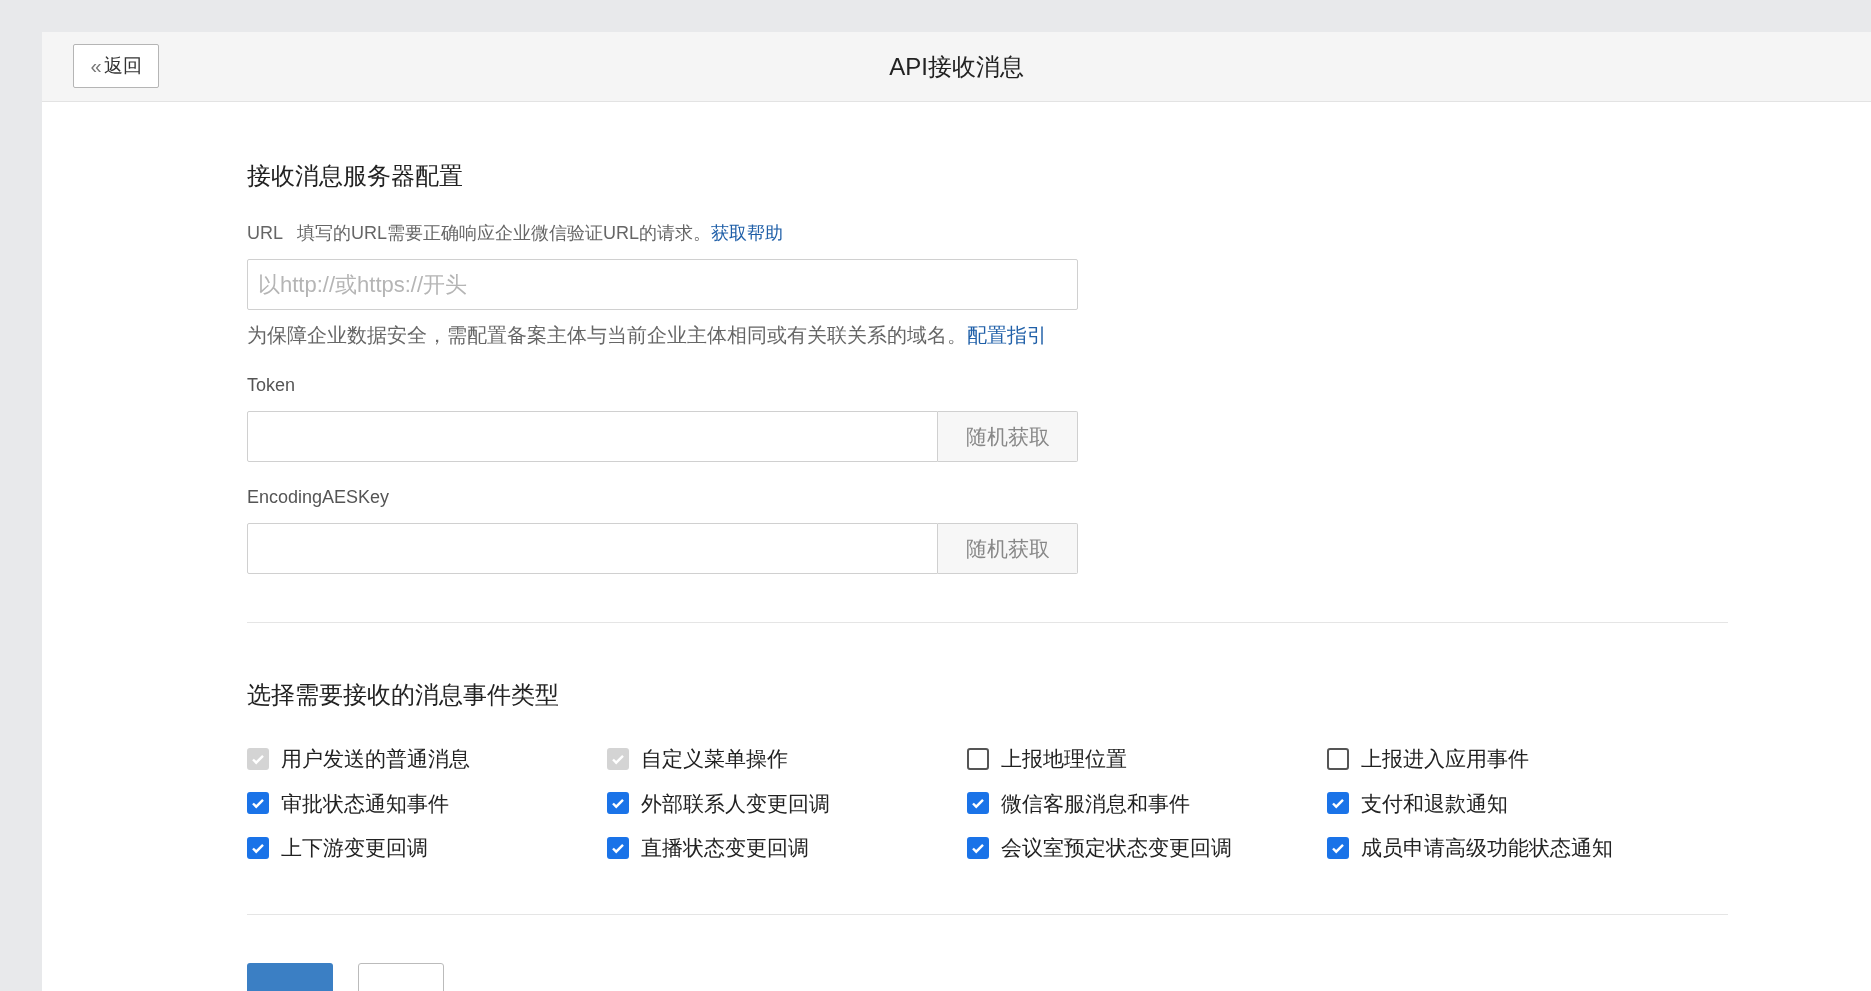 Image resolution: width=1871 pixels, height=991 pixels. I want to click on url-input: 以http://或https://开头, so click(662, 284).